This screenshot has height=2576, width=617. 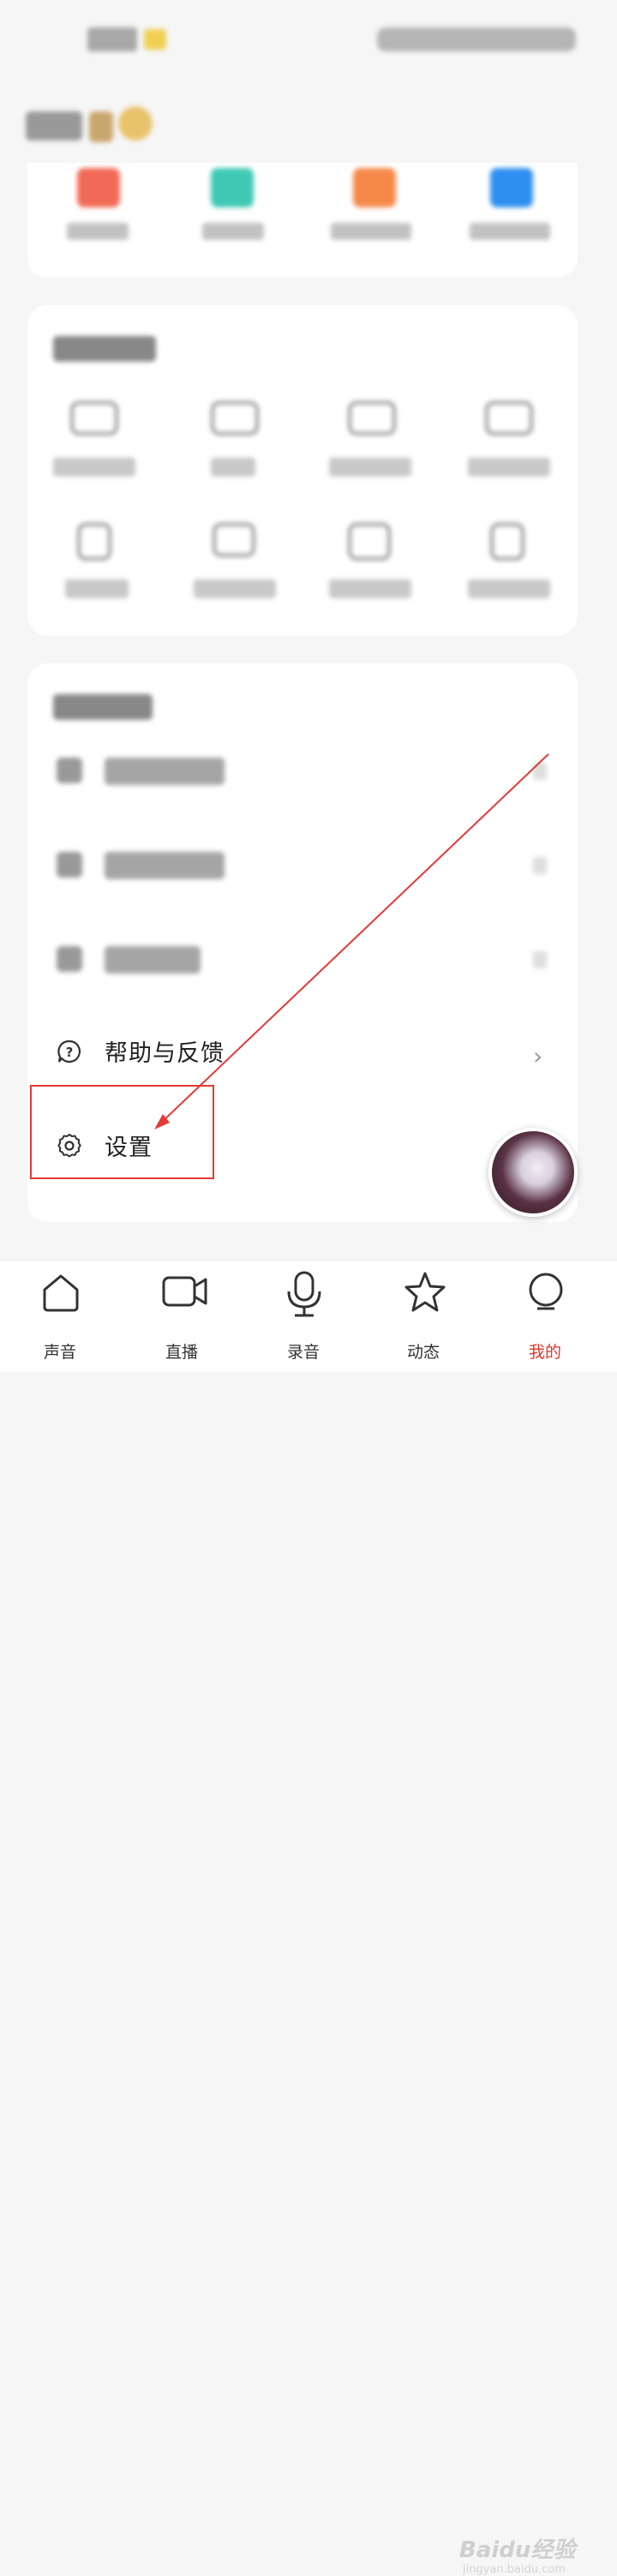 What do you see at coordinates (423, 1352) in the screenshot?
I see `tab-label: 动态` at bounding box center [423, 1352].